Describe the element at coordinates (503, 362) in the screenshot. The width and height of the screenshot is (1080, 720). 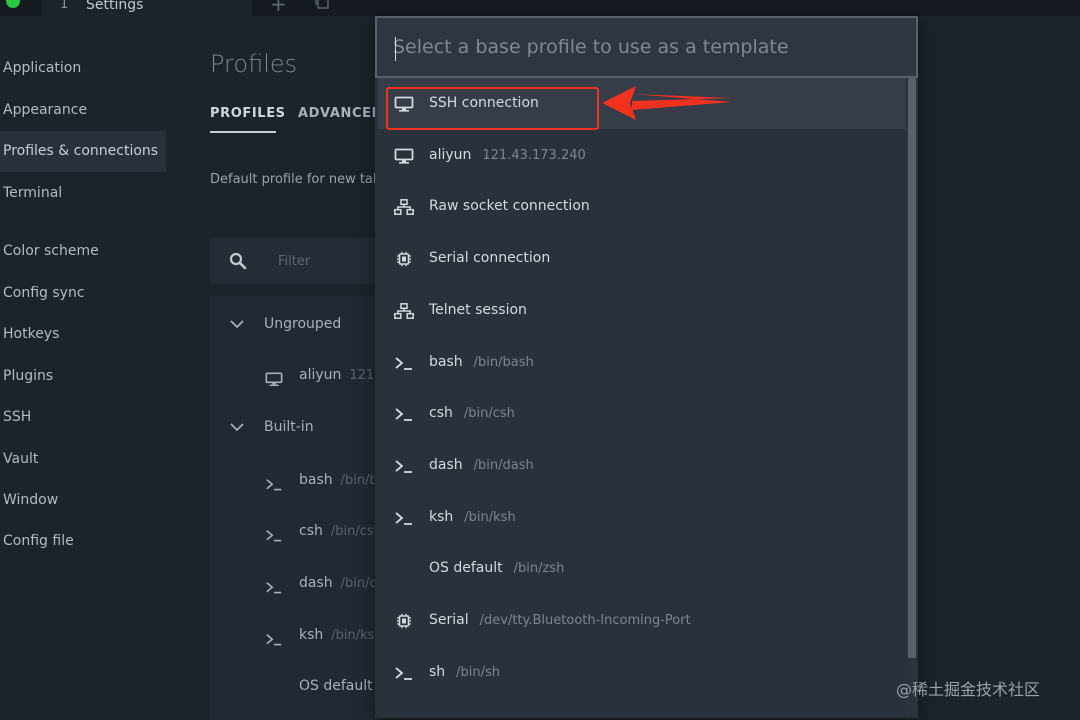
I see `option-detail: /bin/bash` at that location.